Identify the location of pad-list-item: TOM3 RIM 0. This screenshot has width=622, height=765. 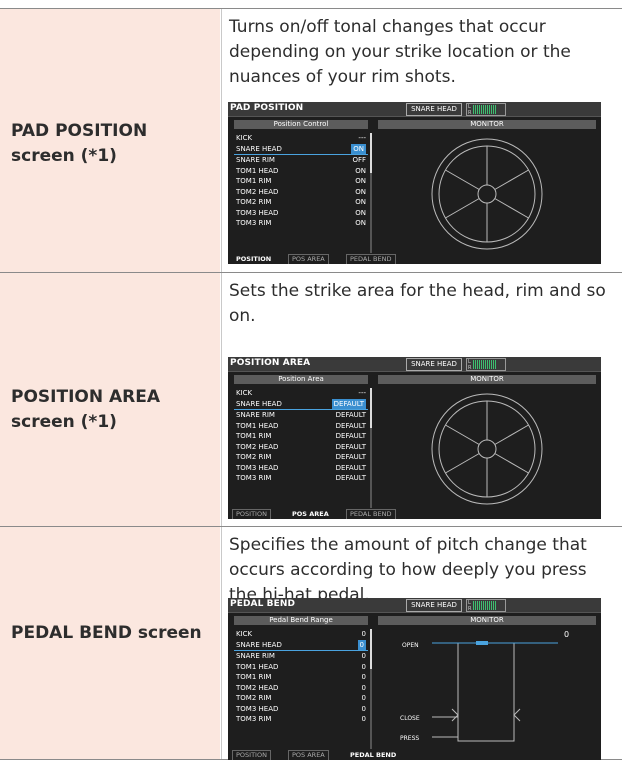
(301, 719).